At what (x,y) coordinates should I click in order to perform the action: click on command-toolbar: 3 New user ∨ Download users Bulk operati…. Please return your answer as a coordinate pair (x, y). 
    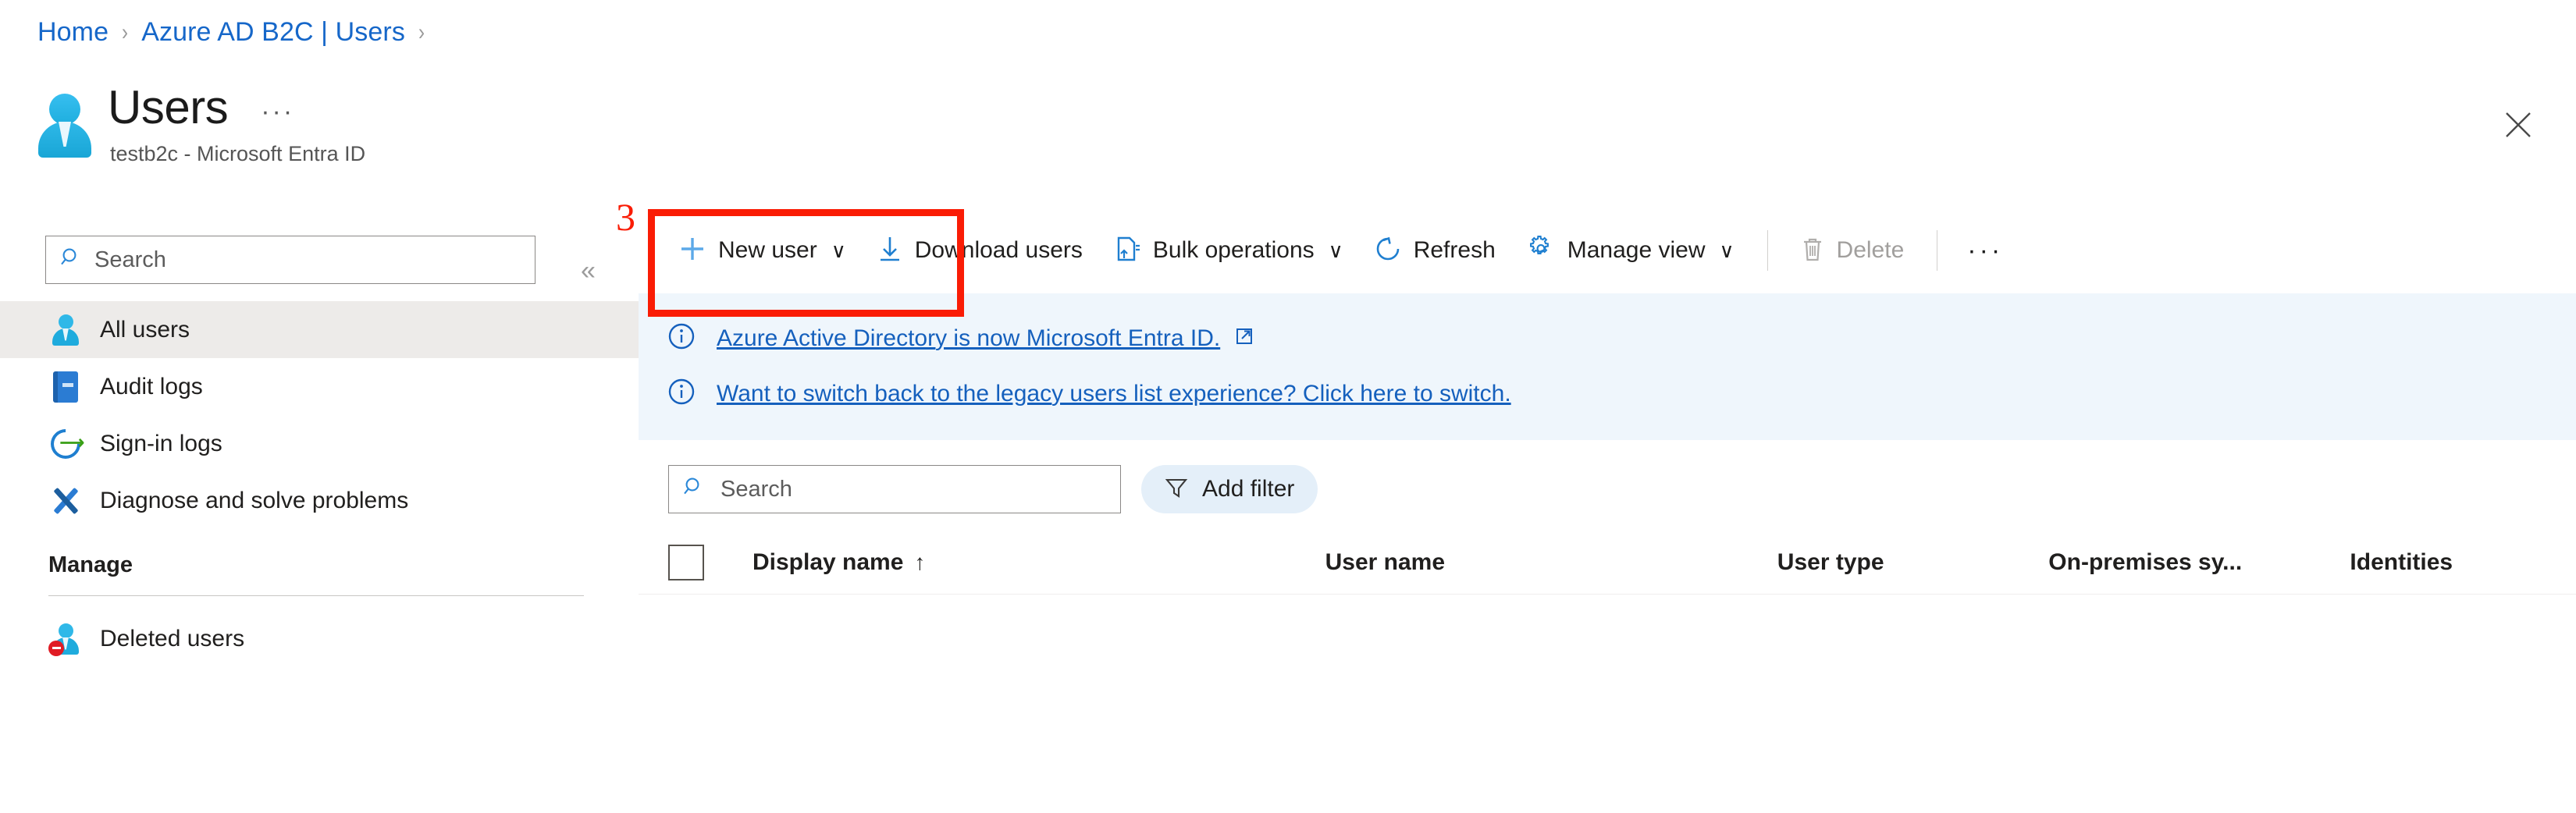
    Looking at the image, I should click on (1596, 256).